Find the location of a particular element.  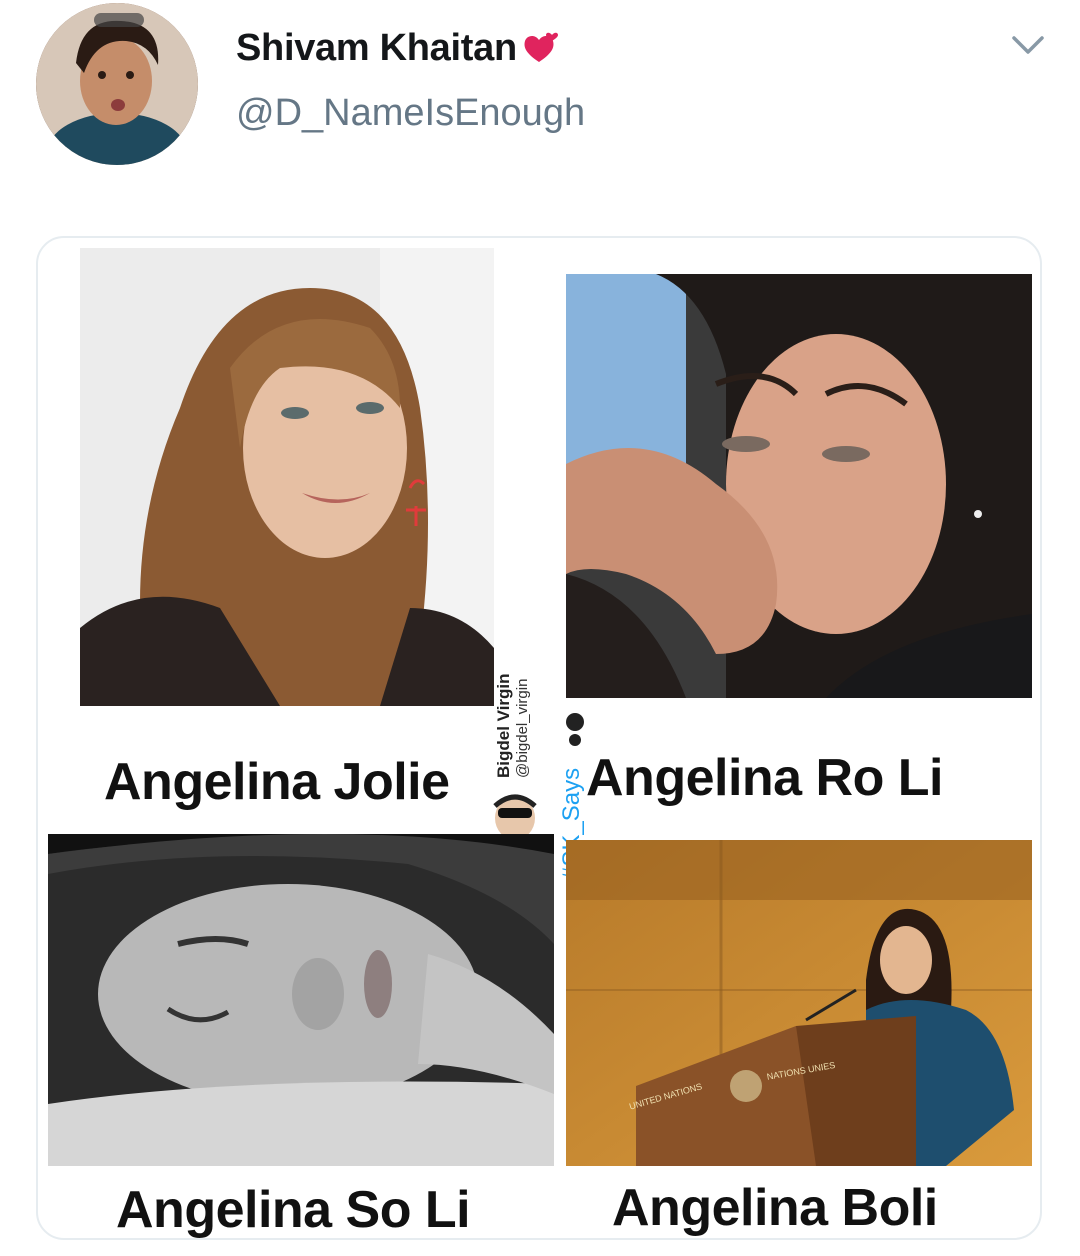

watermark-handle: @bigdel_virgin is located at coordinates (522, 728).